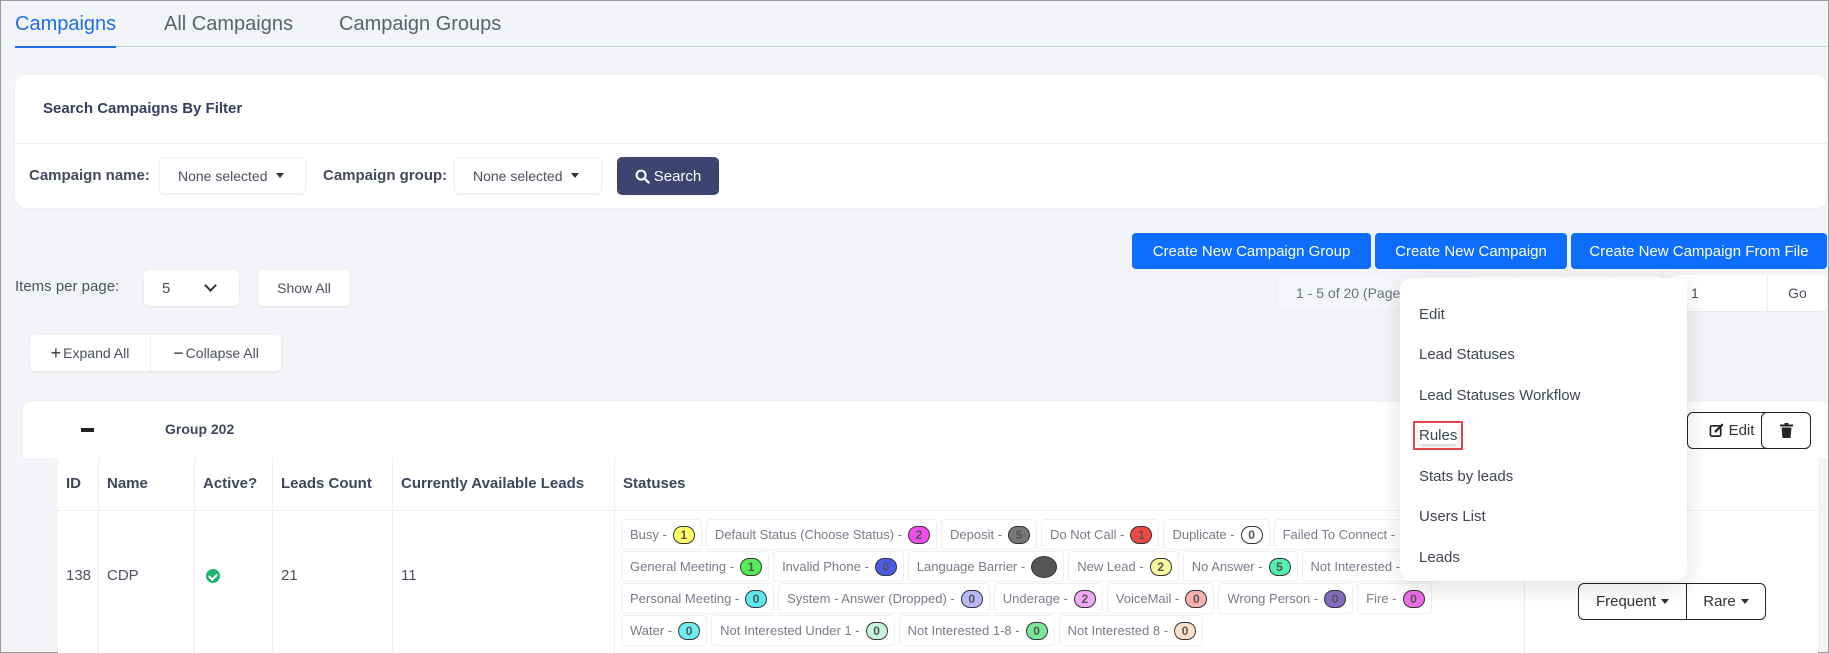 The image size is (1829, 653). Describe the element at coordinates (1044, 566) in the screenshot. I see `status-count-badge` at that location.